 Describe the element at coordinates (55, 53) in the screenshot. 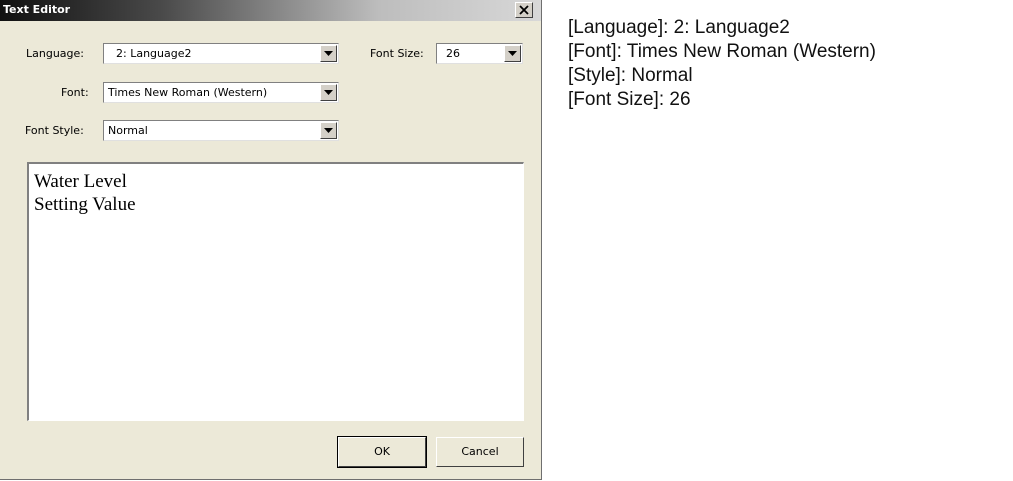

I see `language-label: Language:` at that location.